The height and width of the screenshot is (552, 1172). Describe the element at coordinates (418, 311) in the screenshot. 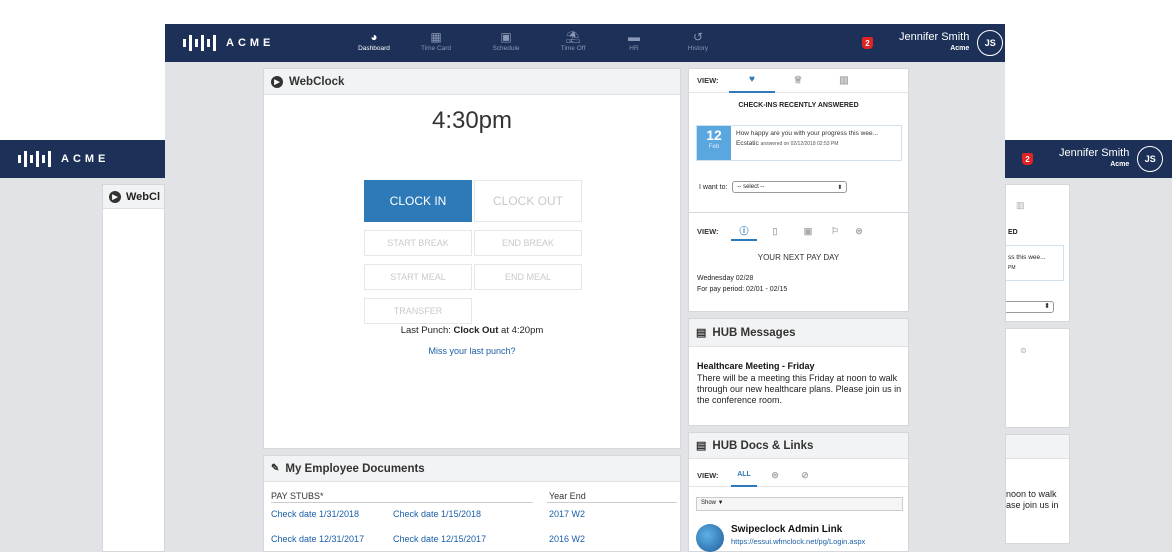

I see `transfer-button: TRANSFER` at that location.